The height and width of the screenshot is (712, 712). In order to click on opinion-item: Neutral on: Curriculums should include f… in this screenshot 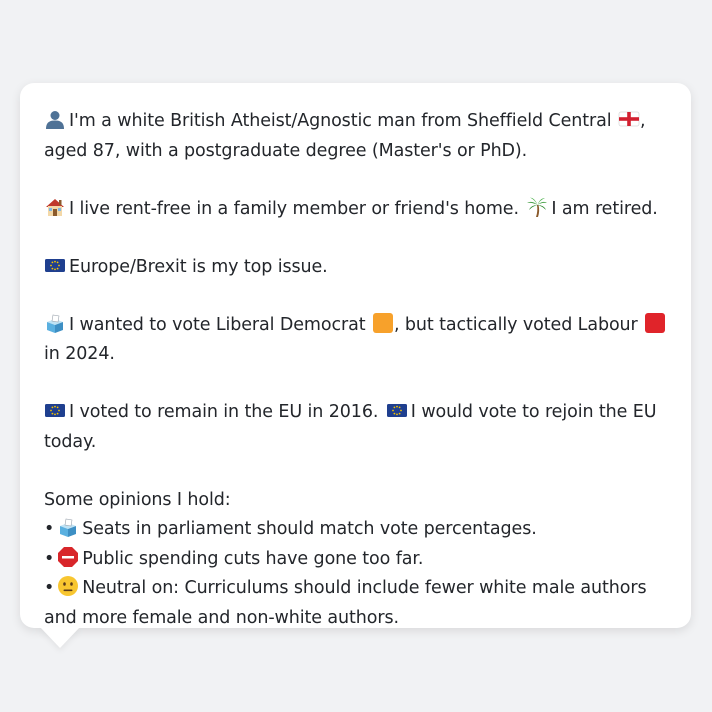, I will do `click(345, 603)`.